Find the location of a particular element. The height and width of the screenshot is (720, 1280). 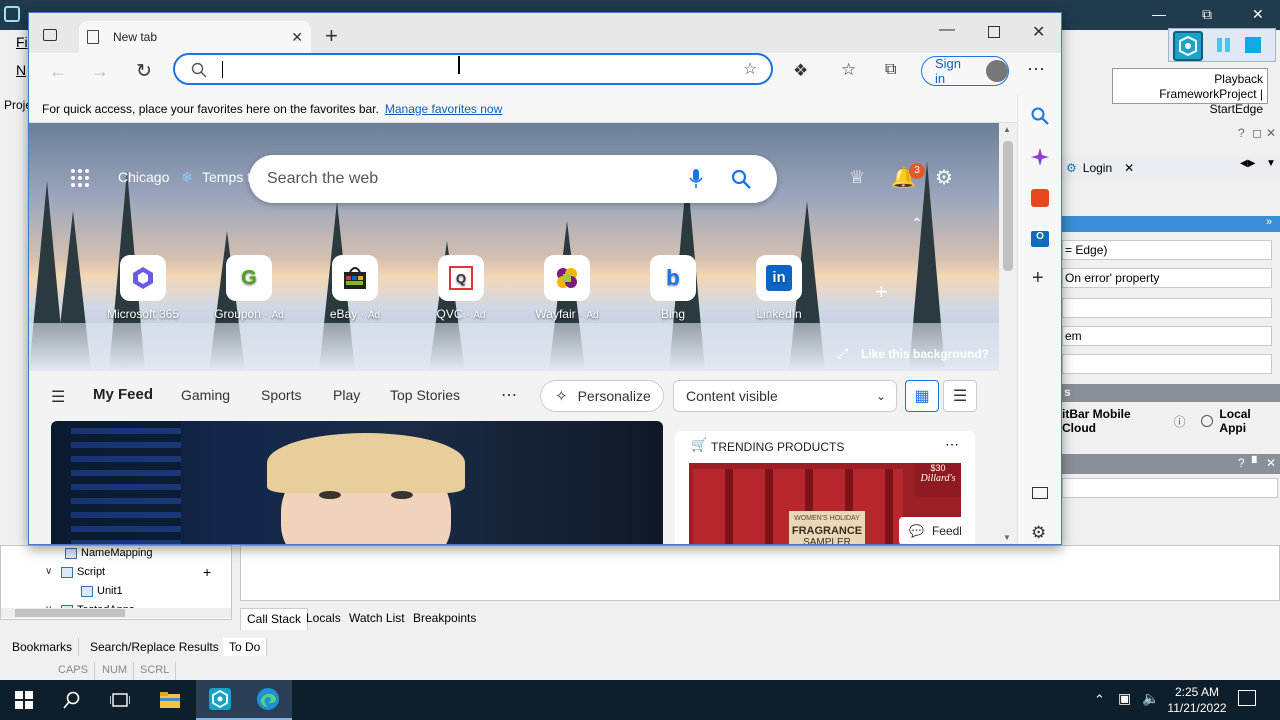

property-row: = Edge) is located at coordinates (1167, 250).